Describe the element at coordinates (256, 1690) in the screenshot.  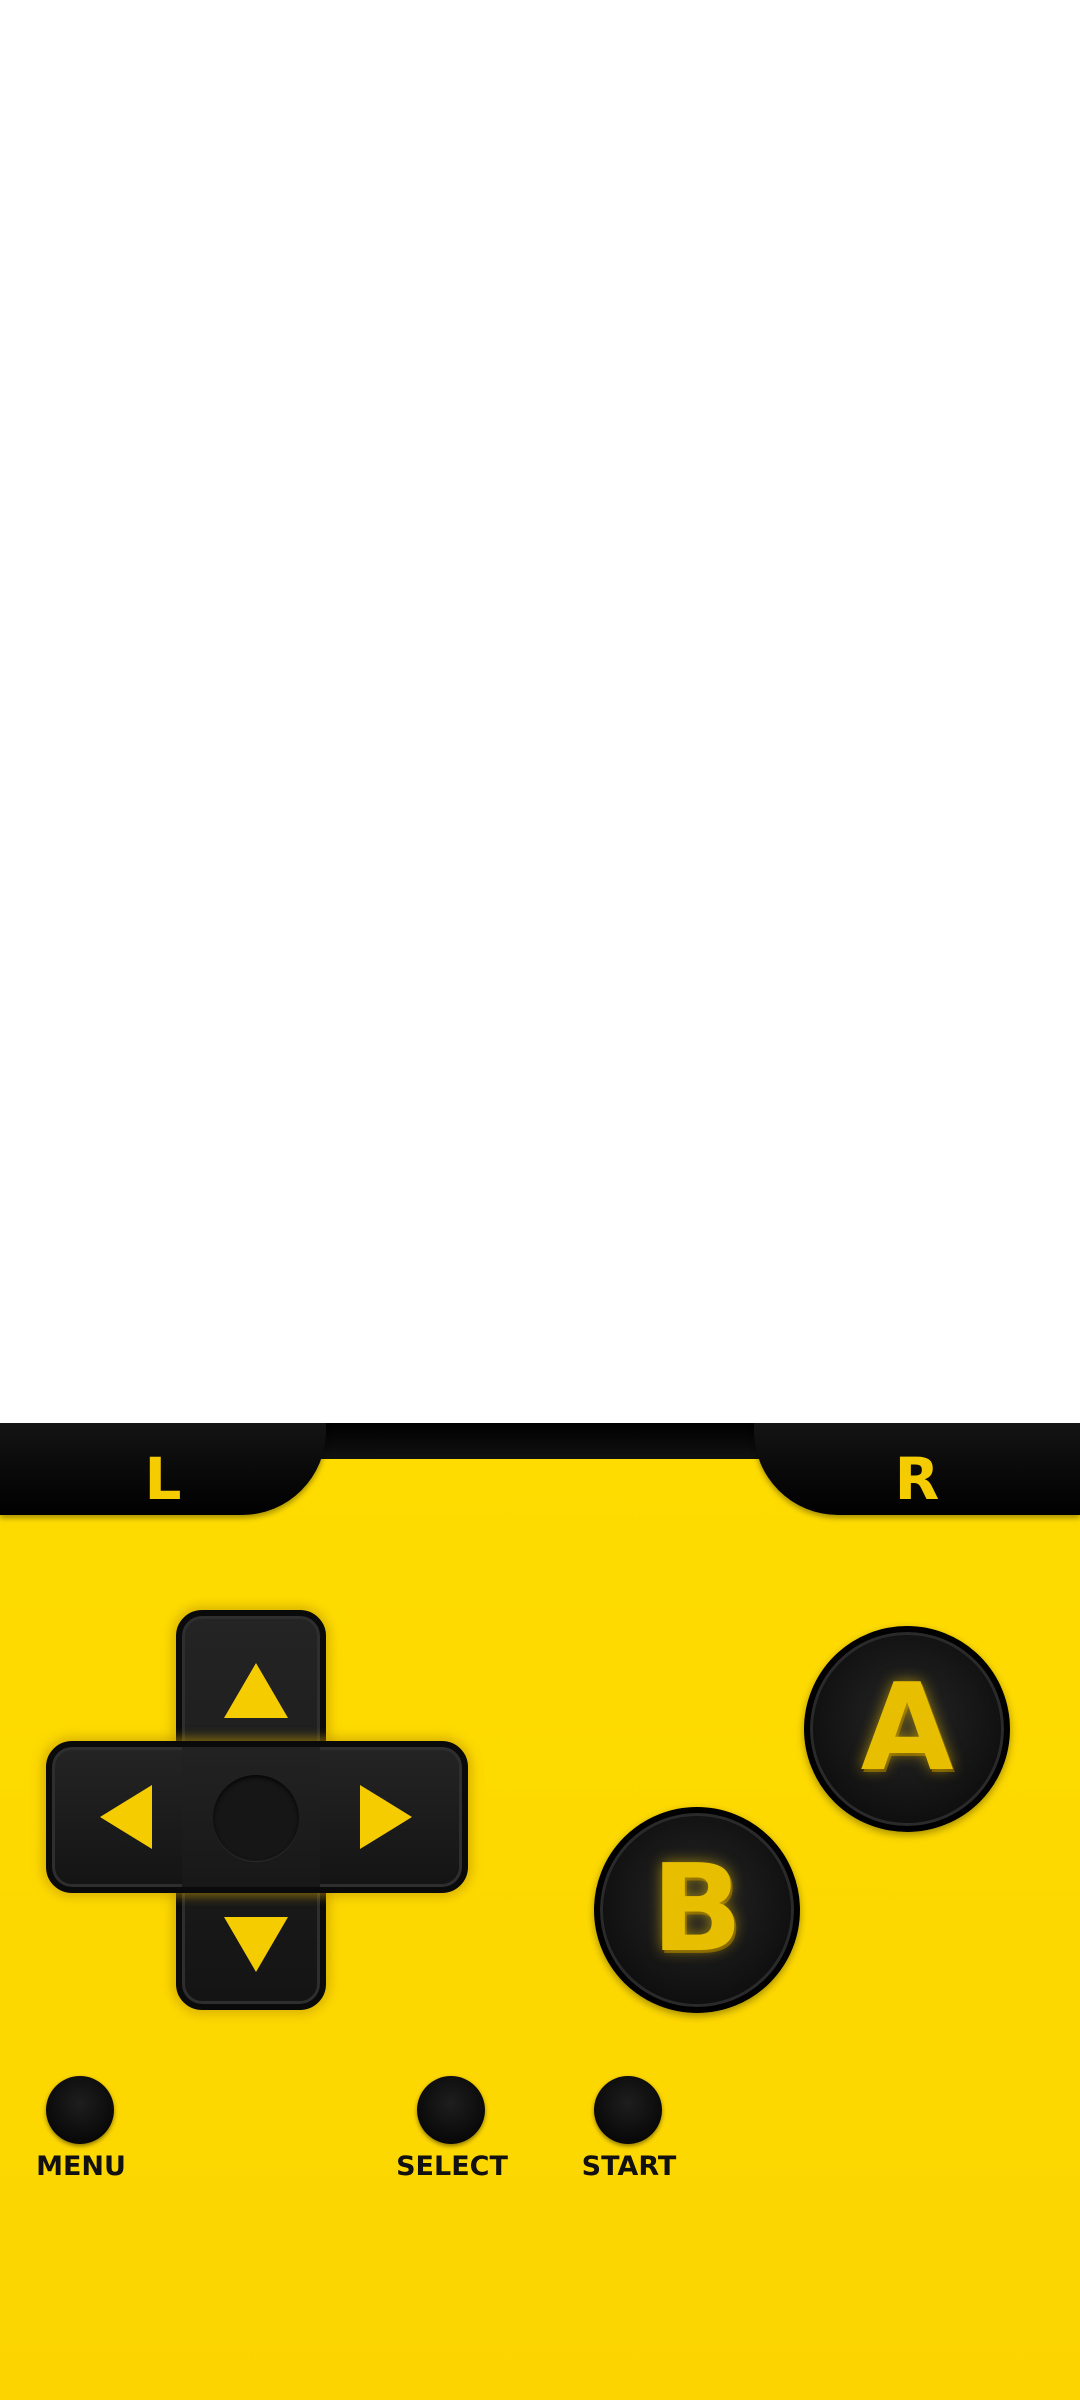
I see `up-arrow-icon` at that location.